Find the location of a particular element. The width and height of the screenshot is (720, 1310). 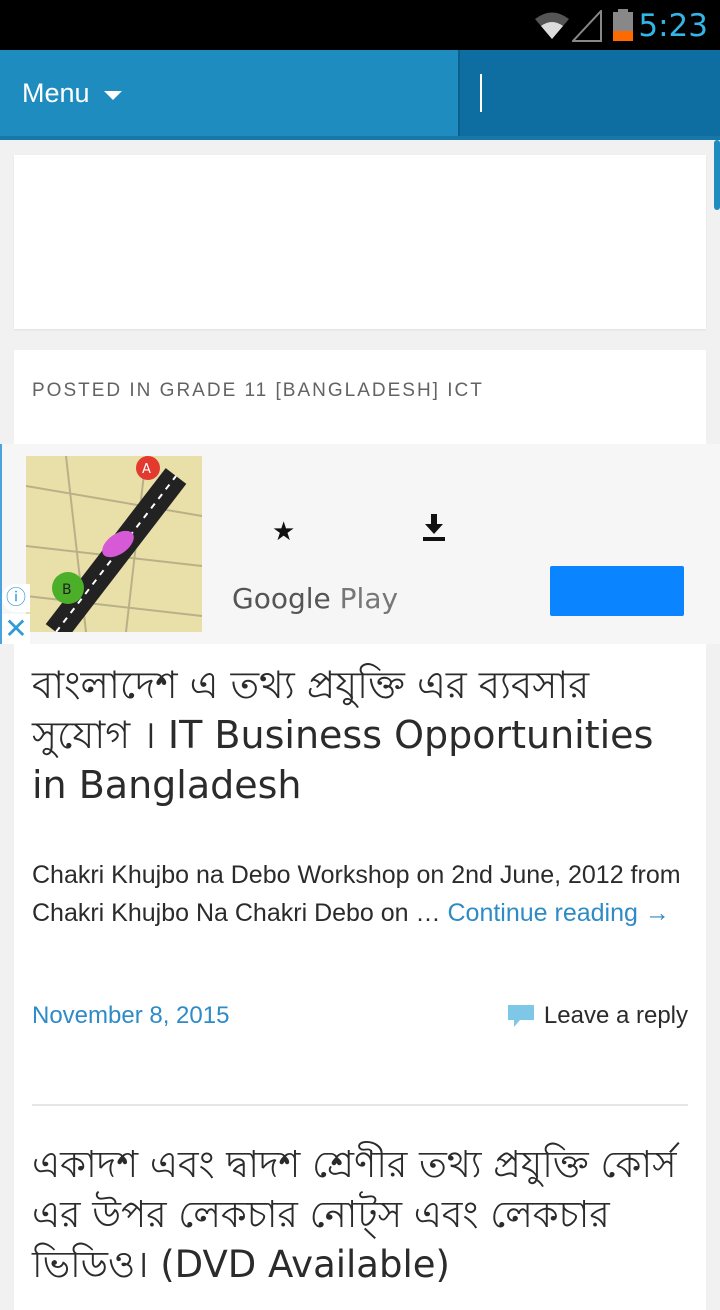

scrollbar is located at coordinates (717, 175).